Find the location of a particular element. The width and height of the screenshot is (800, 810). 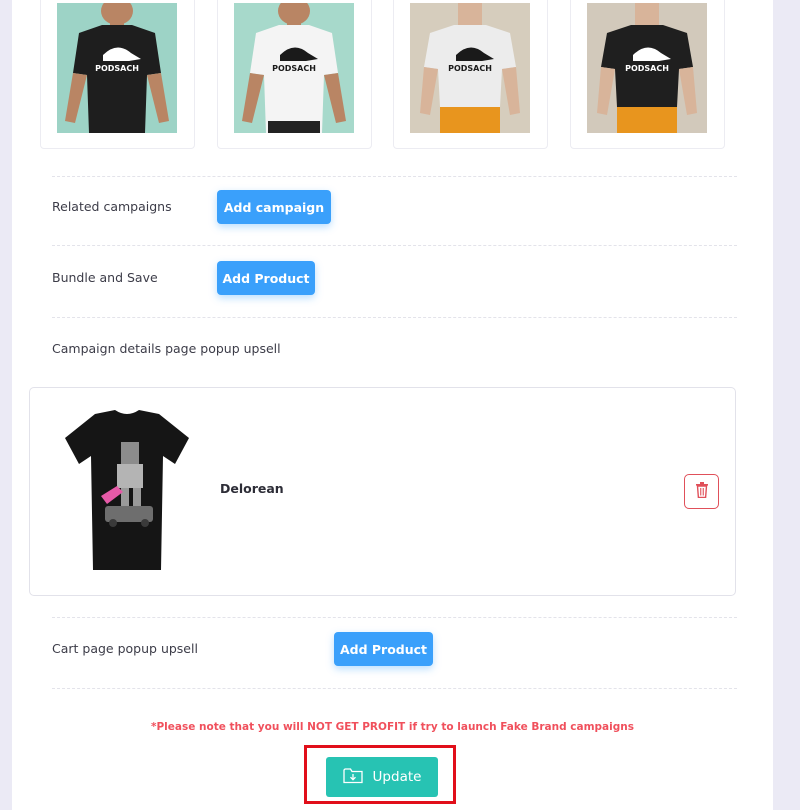

bundle-and-save-label: Bundle and Save is located at coordinates (105, 277).